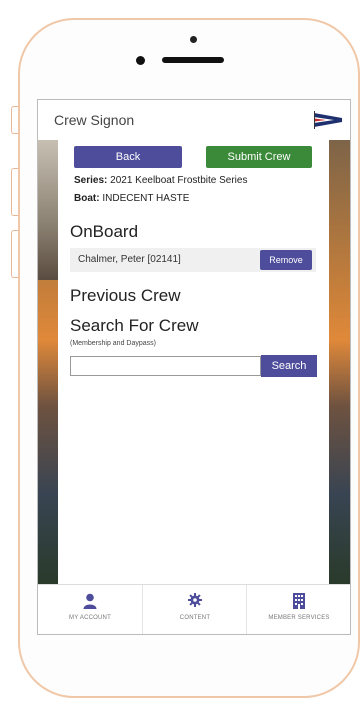 The width and height of the screenshot is (360, 704). What do you see at coordinates (165, 366) in the screenshot?
I see `search-input` at bounding box center [165, 366].